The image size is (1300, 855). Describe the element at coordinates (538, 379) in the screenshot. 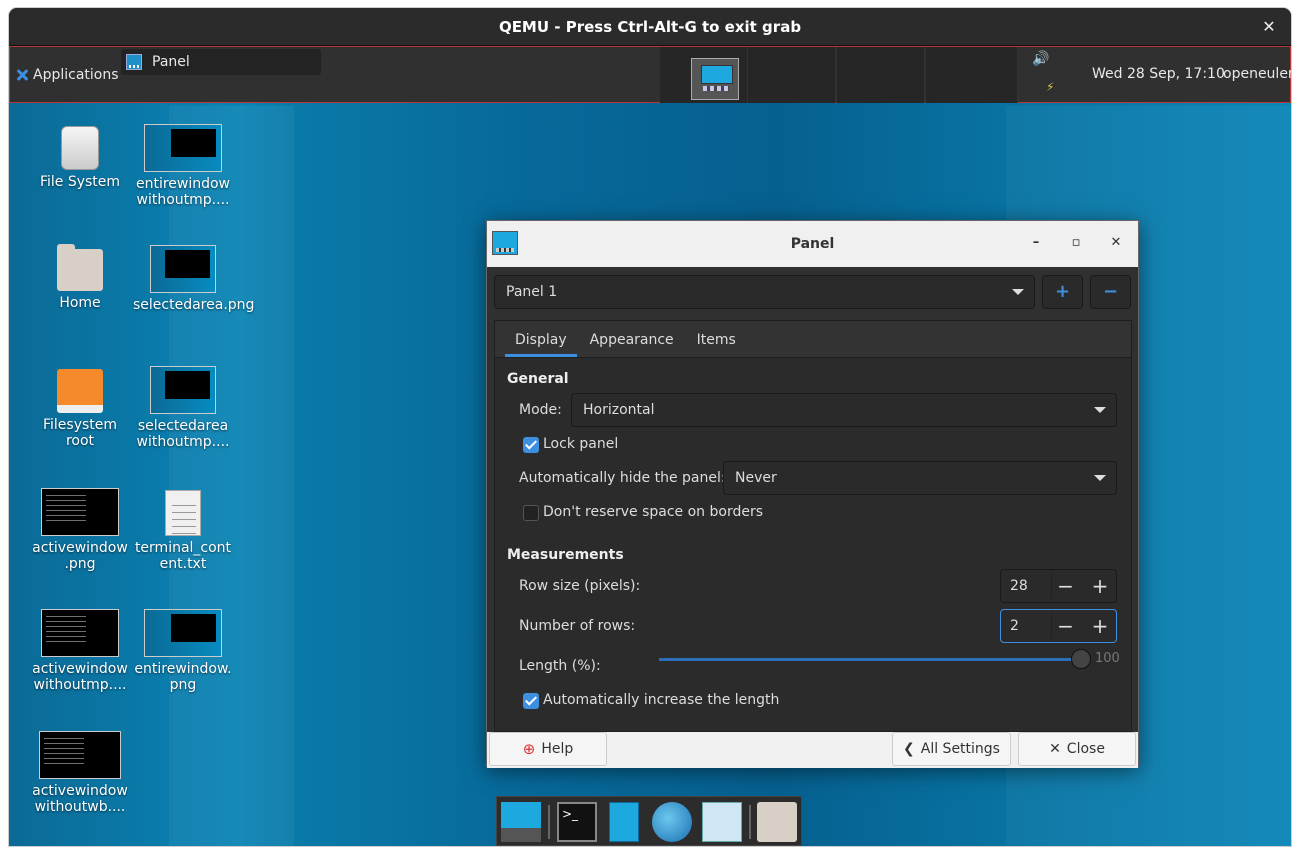

I see `section-general: General` at that location.